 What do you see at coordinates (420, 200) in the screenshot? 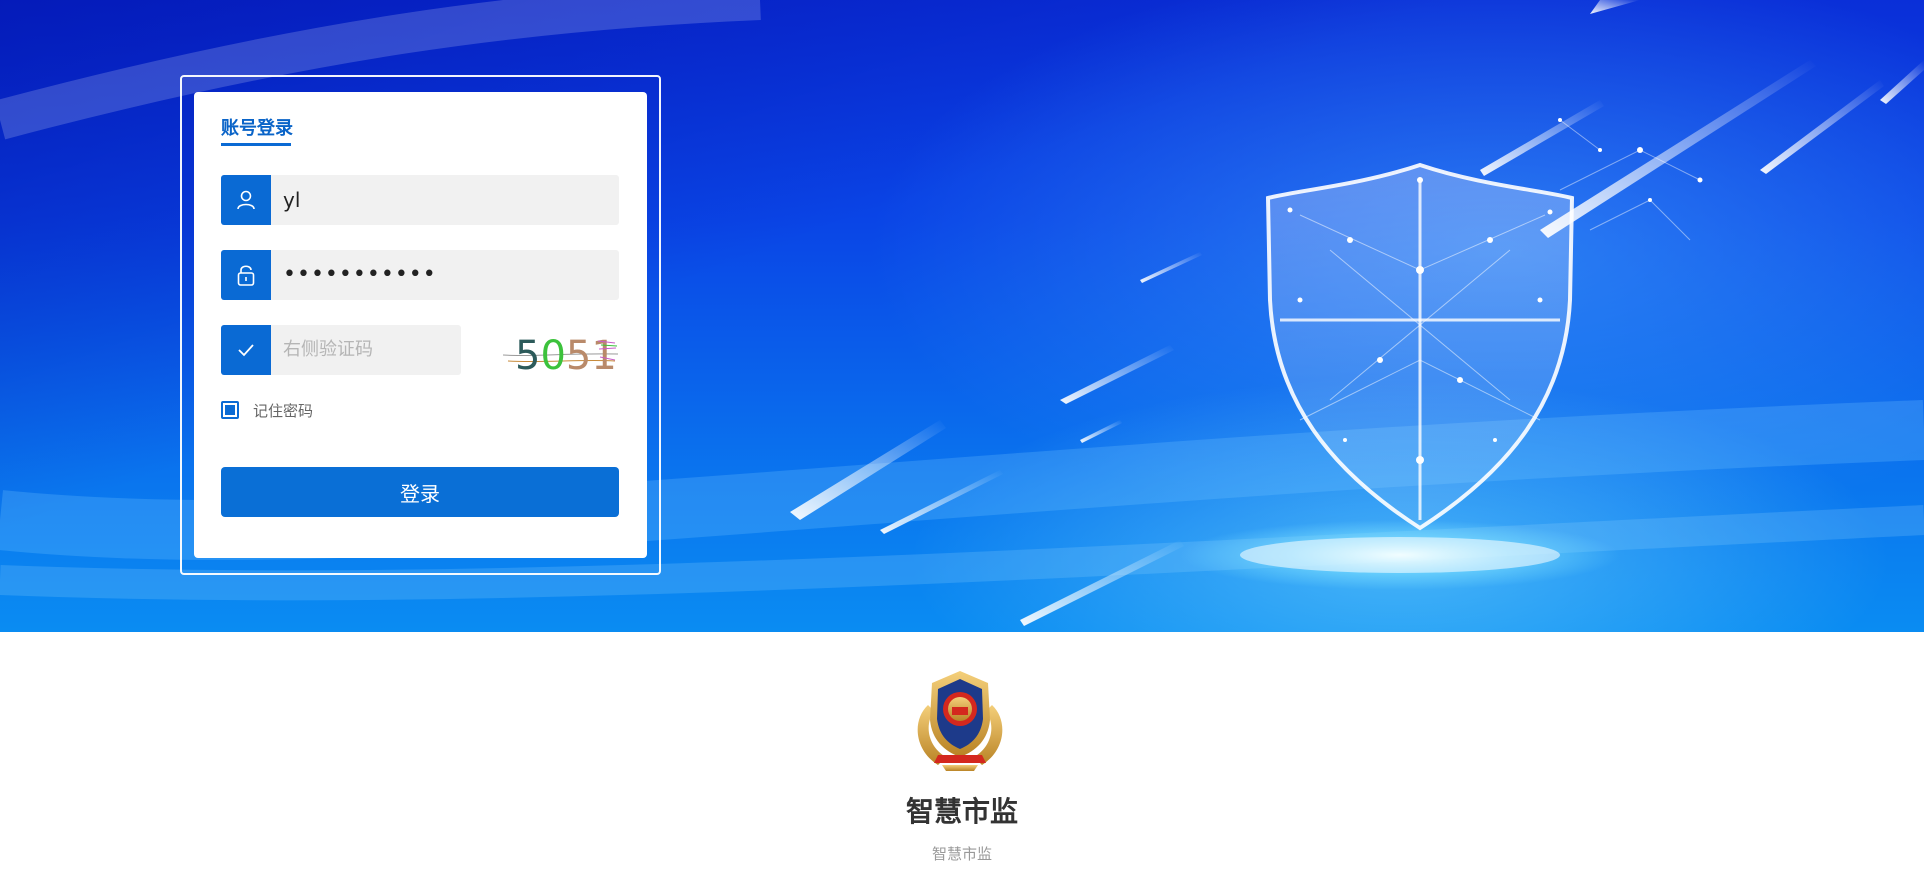
I see `username-field: yl` at bounding box center [420, 200].